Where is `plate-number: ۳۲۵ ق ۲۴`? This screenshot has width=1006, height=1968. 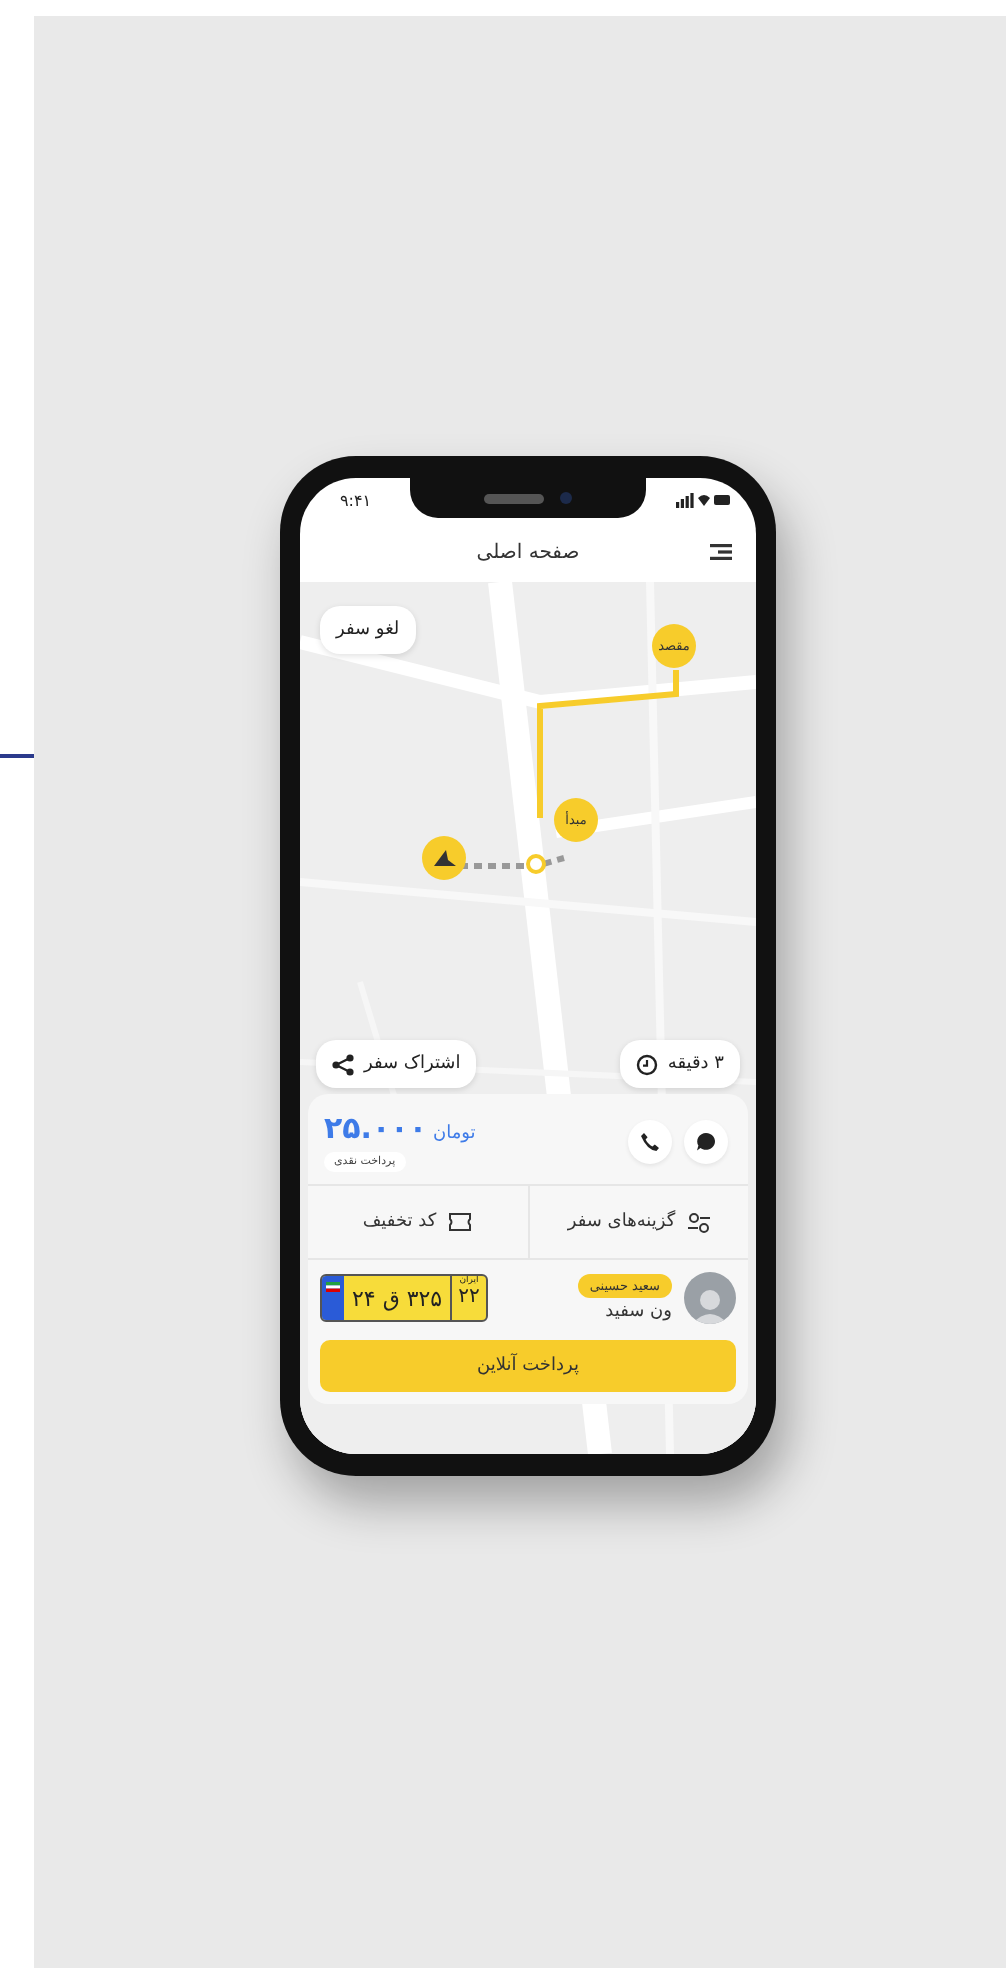 plate-number: ۳۲۵ ق ۲۴ is located at coordinates (397, 1299).